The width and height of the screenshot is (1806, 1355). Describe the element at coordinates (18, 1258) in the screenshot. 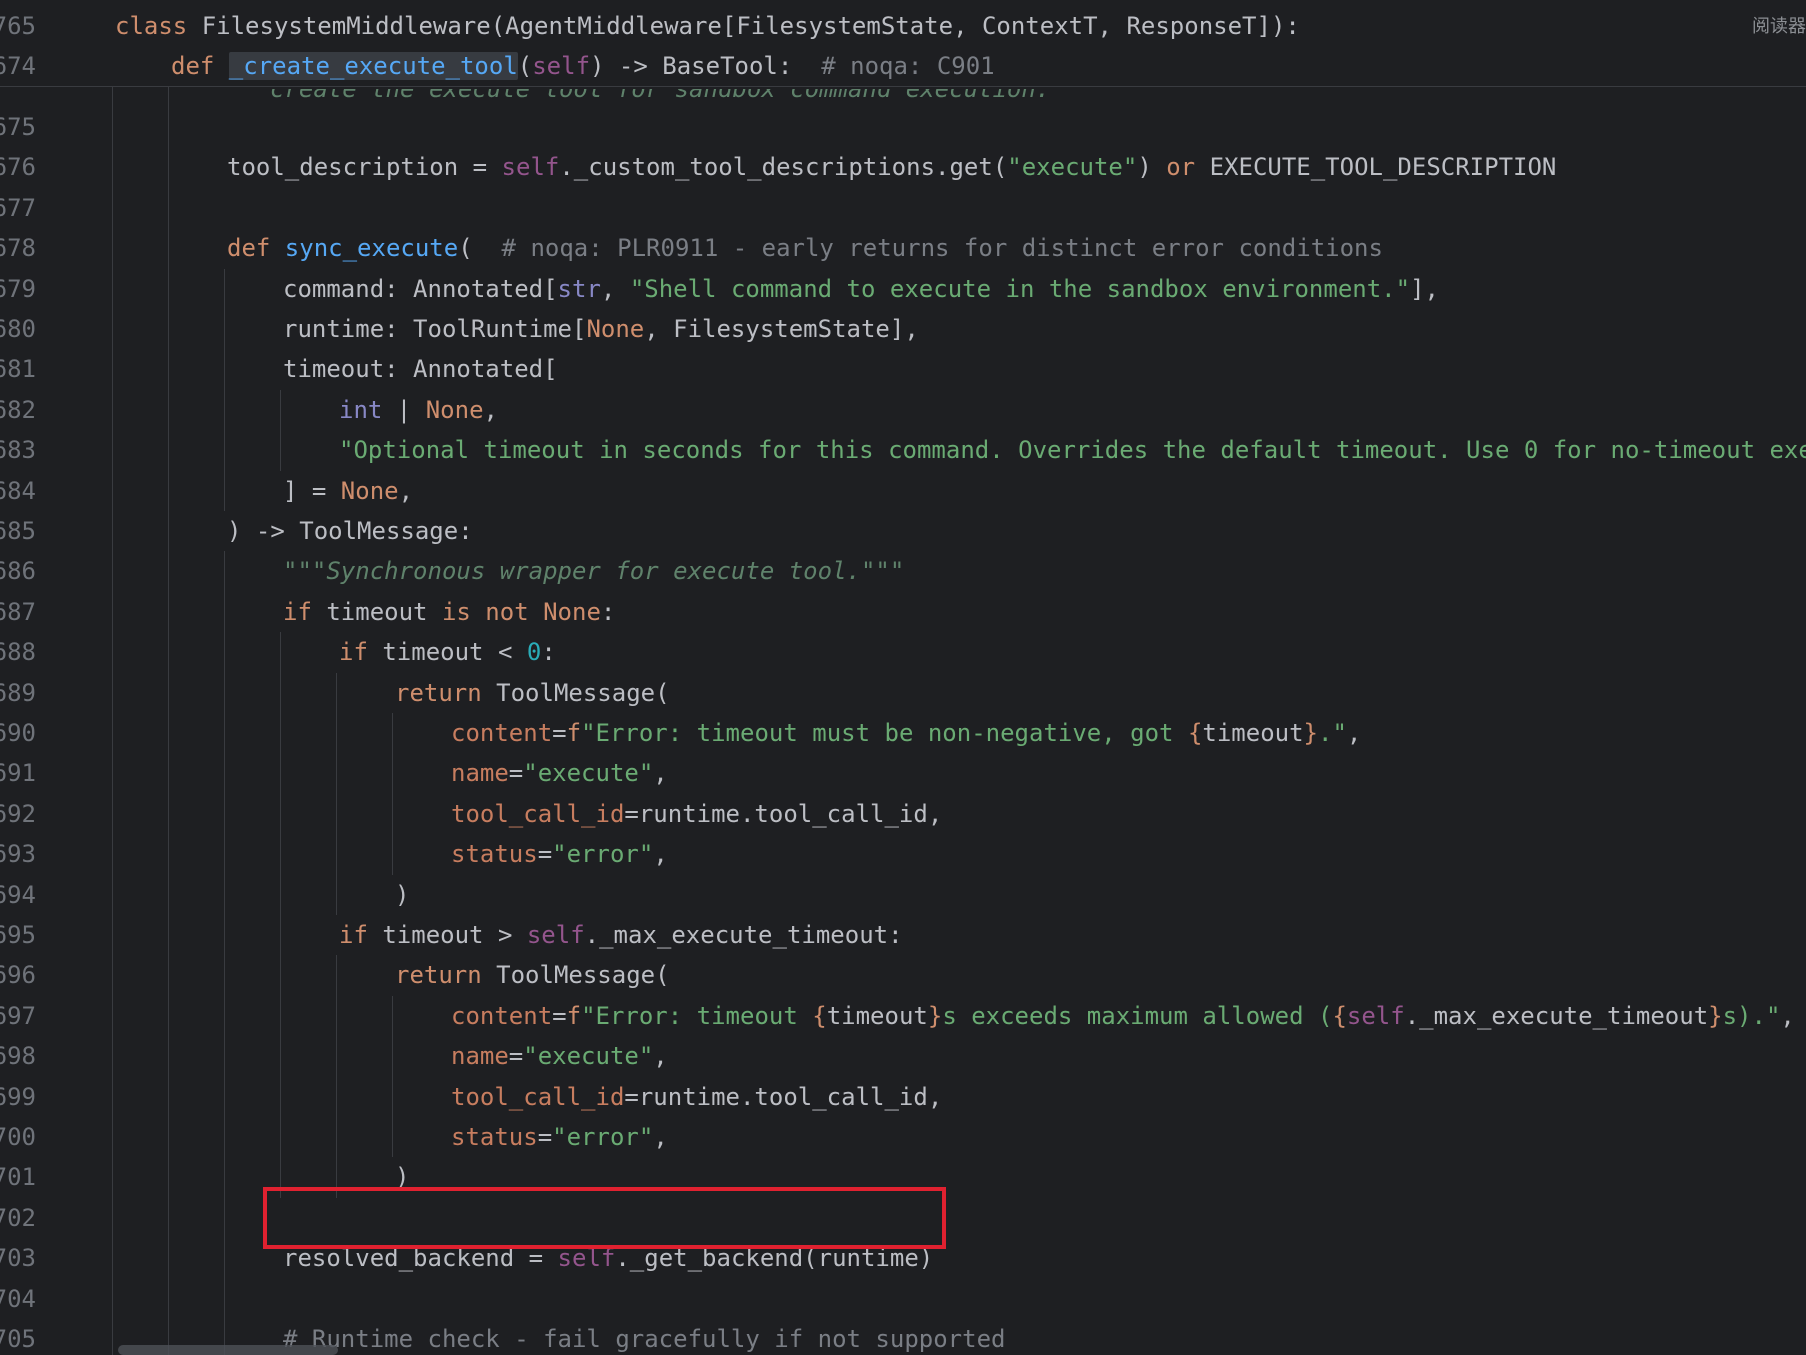

I see `line-number: 703` at that location.